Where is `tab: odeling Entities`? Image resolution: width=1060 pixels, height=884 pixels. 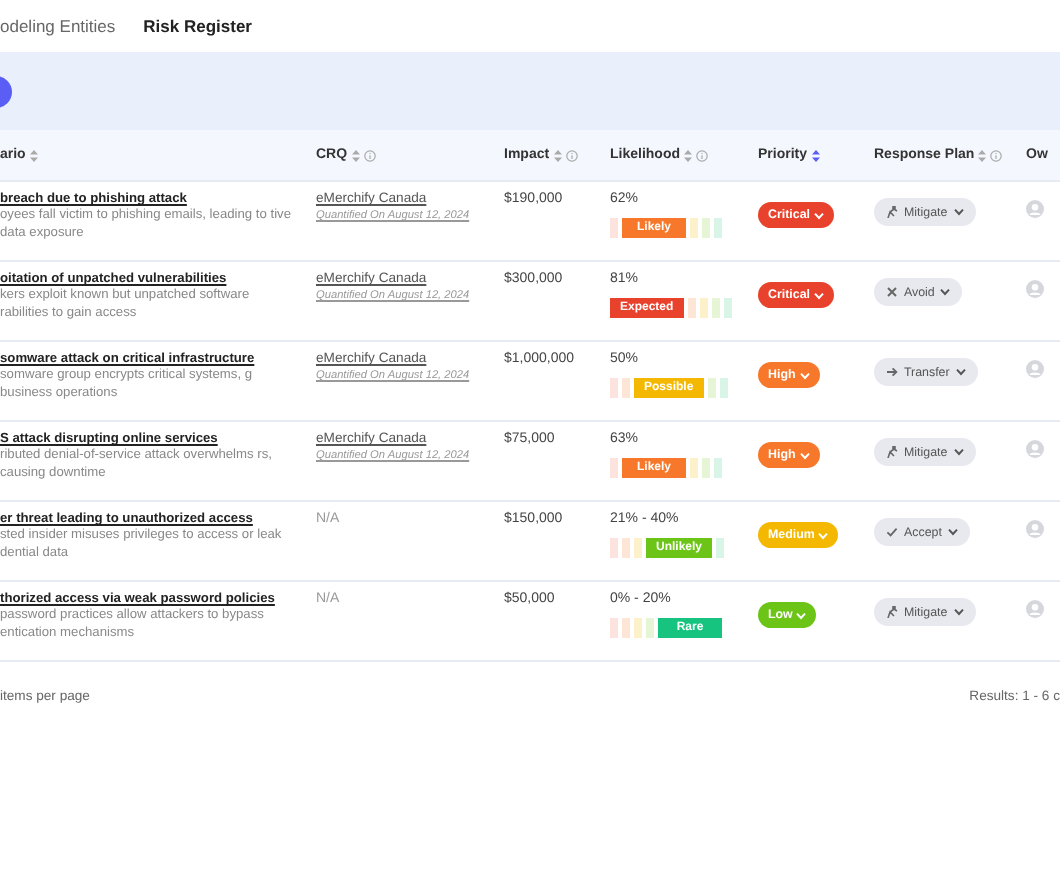 tab: odeling Entities is located at coordinates (58, 26).